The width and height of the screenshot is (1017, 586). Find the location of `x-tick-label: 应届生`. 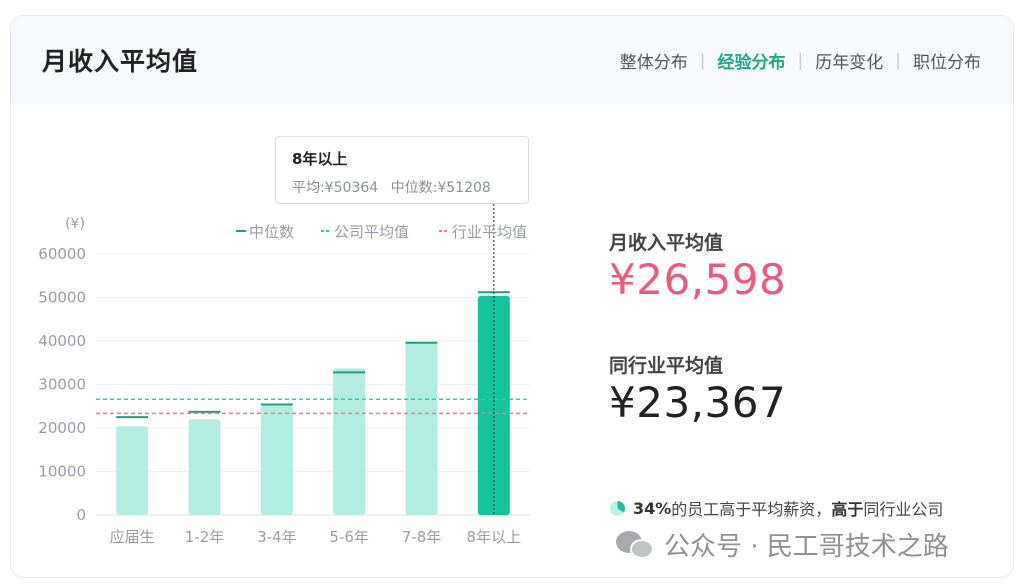

x-tick-label: 应届生 is located at coordinates (132, 537).